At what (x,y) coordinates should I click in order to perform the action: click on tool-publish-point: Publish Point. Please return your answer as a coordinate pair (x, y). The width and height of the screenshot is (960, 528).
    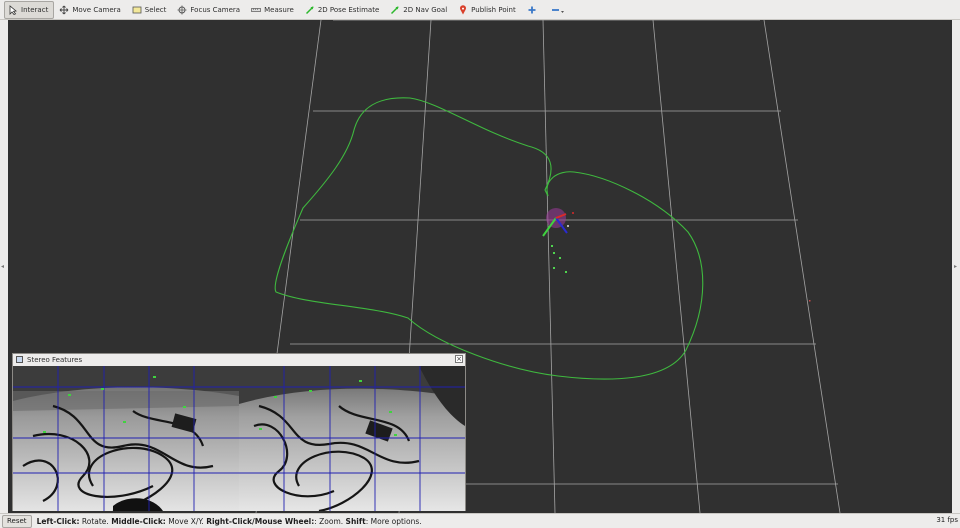
    Looking at the image, I should click on (488, 10).